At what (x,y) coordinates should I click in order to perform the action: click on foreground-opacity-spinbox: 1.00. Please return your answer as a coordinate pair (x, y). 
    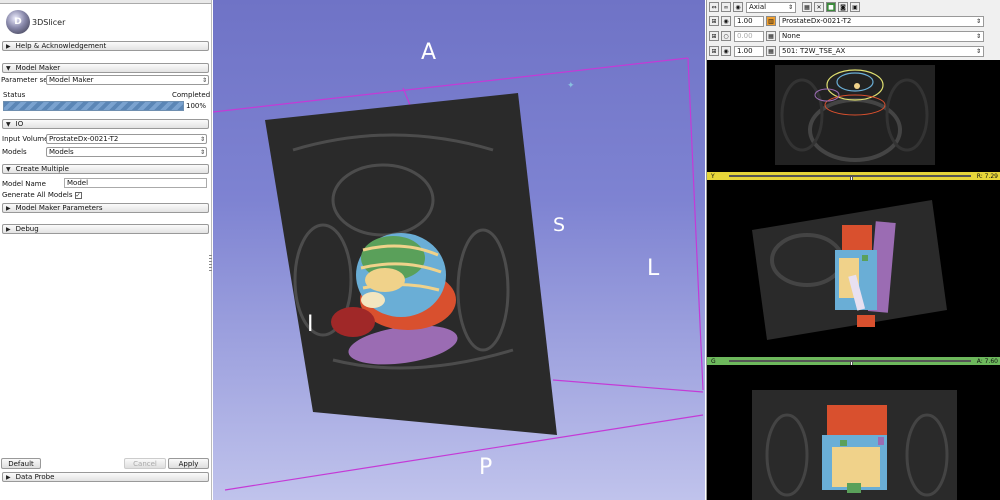
    Looking at the image, I should click on (749, 21).